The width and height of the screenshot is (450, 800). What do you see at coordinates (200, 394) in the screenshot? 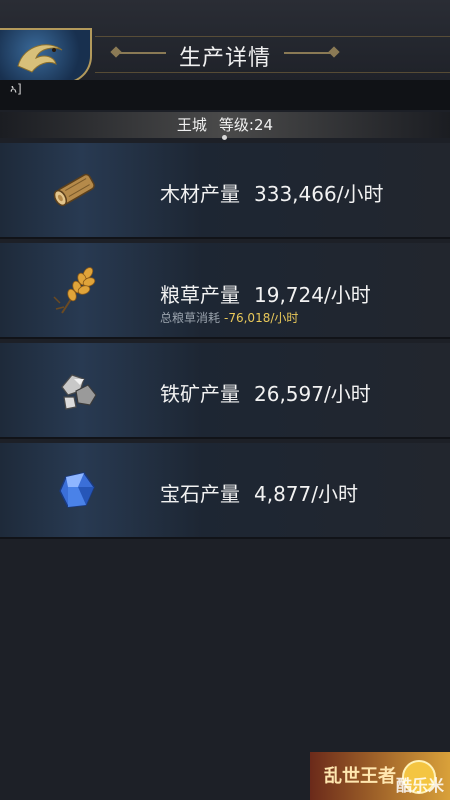
I see `resource-label: 铁矿产量` at bounding box center [200, 394].